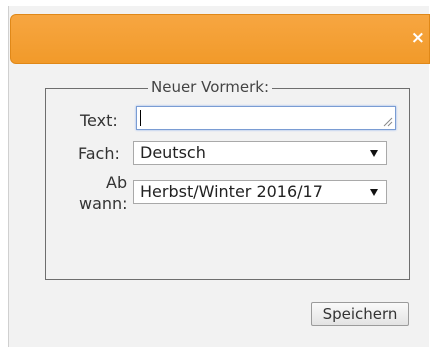 The height and width of the screenshot is (347, 430). I want to click on close-icon: ×, so click(418, 38).